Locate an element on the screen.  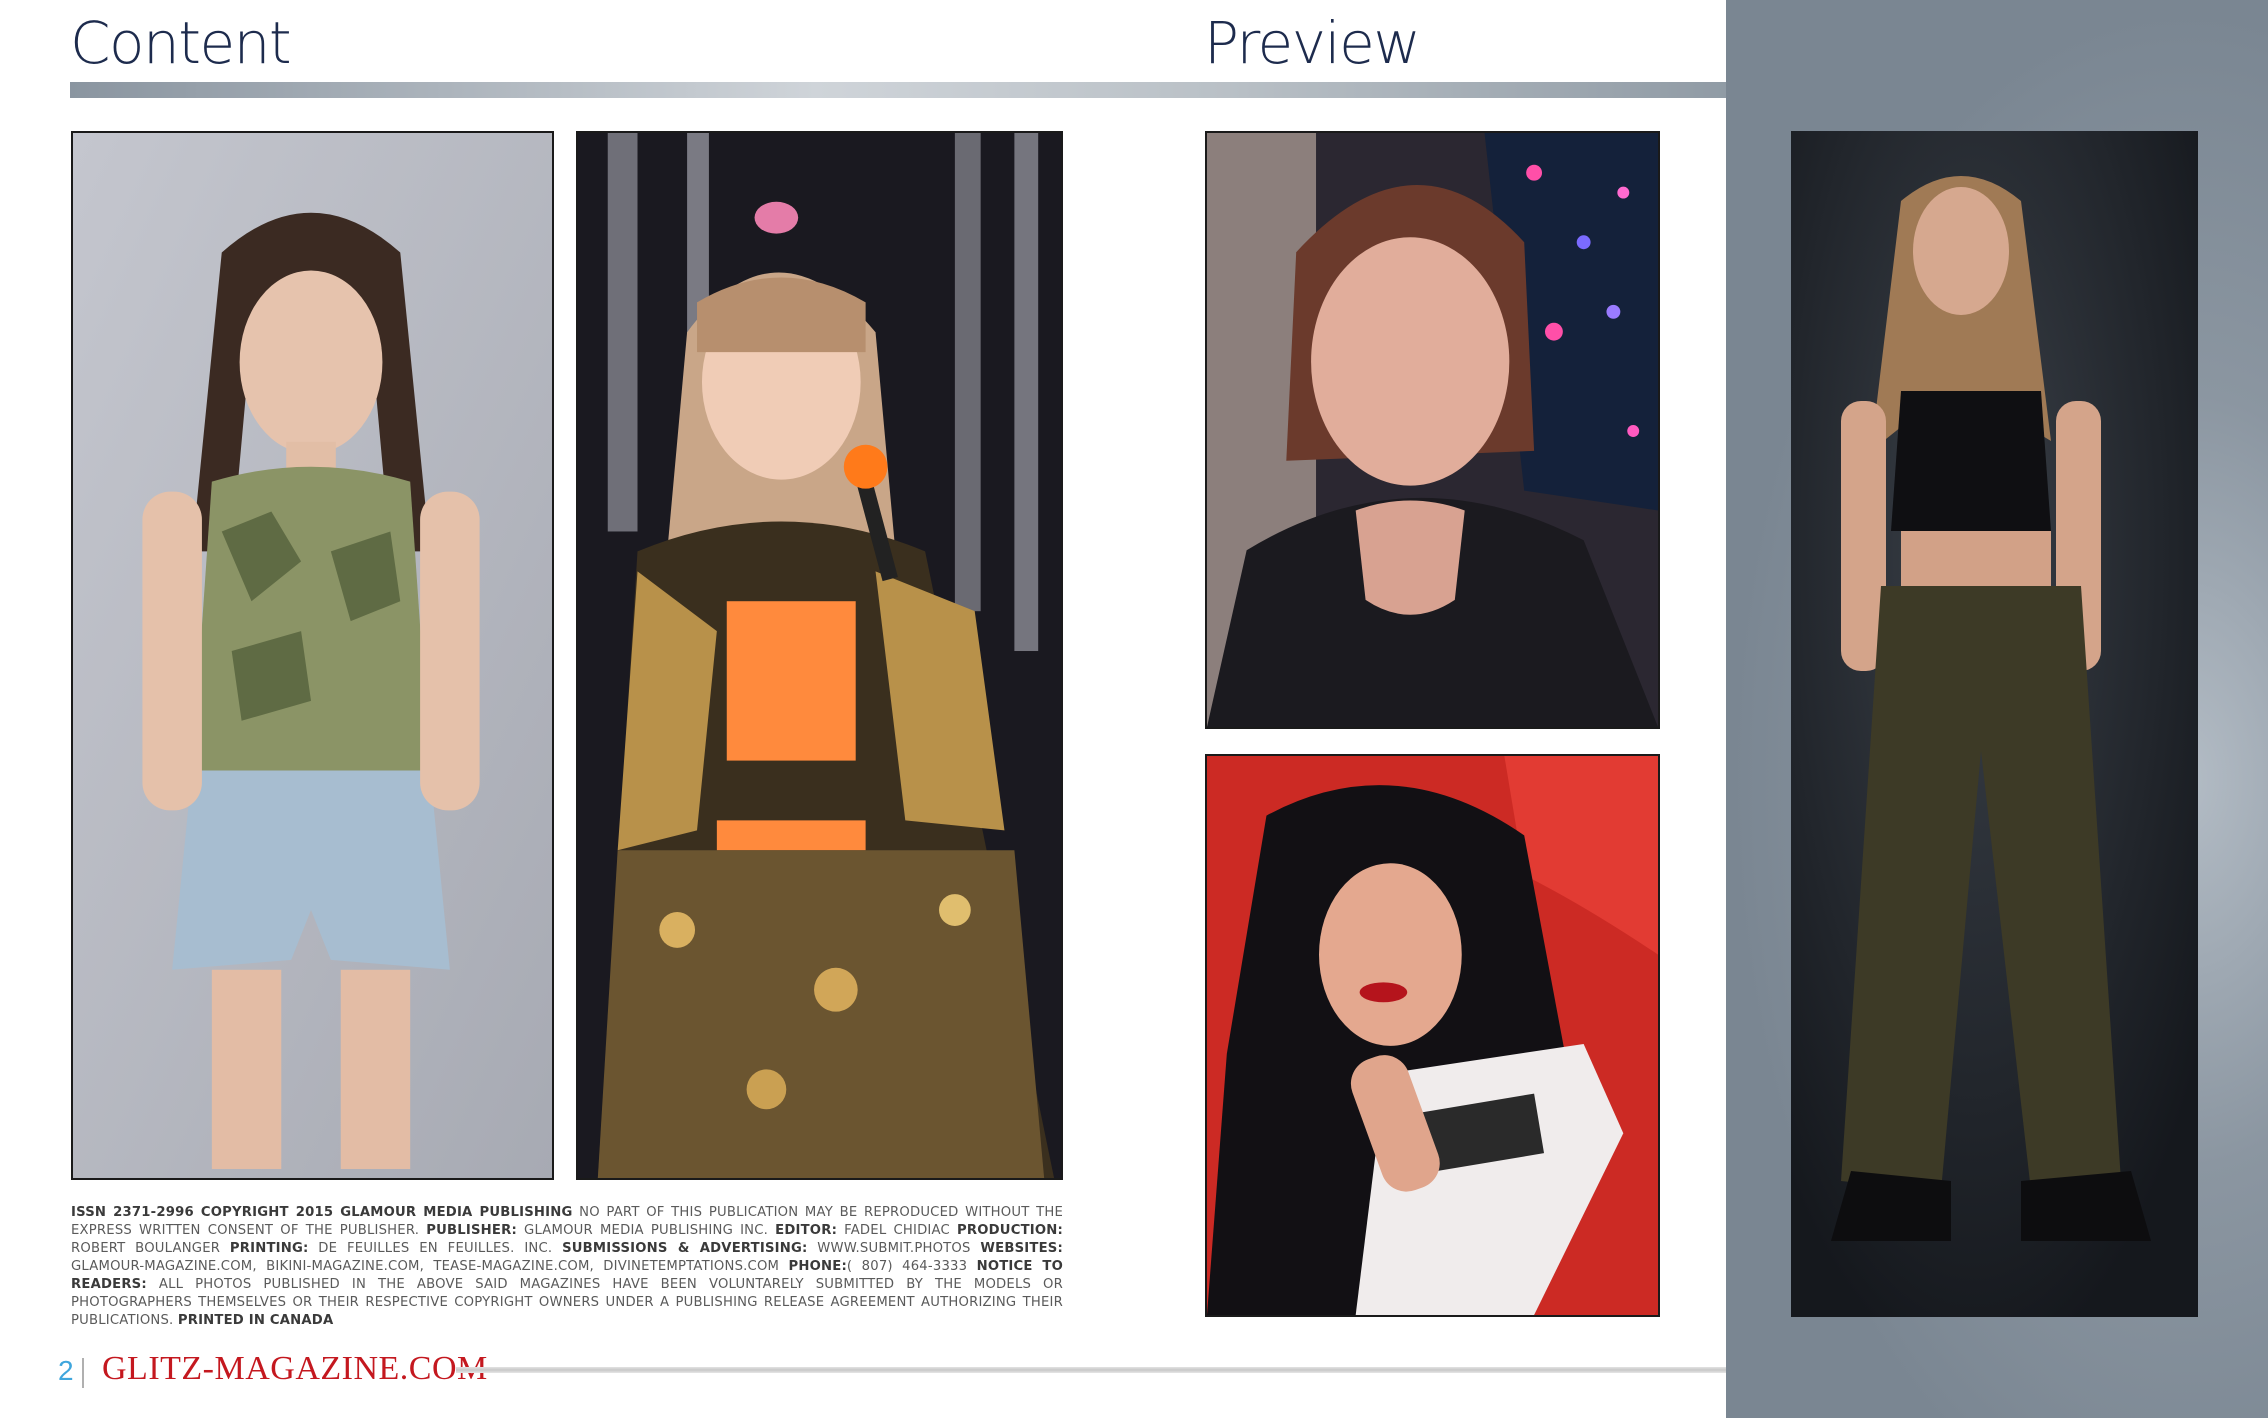
fineprint-text: FADEL CHIDIAC is located at coordinates (897, 1230).